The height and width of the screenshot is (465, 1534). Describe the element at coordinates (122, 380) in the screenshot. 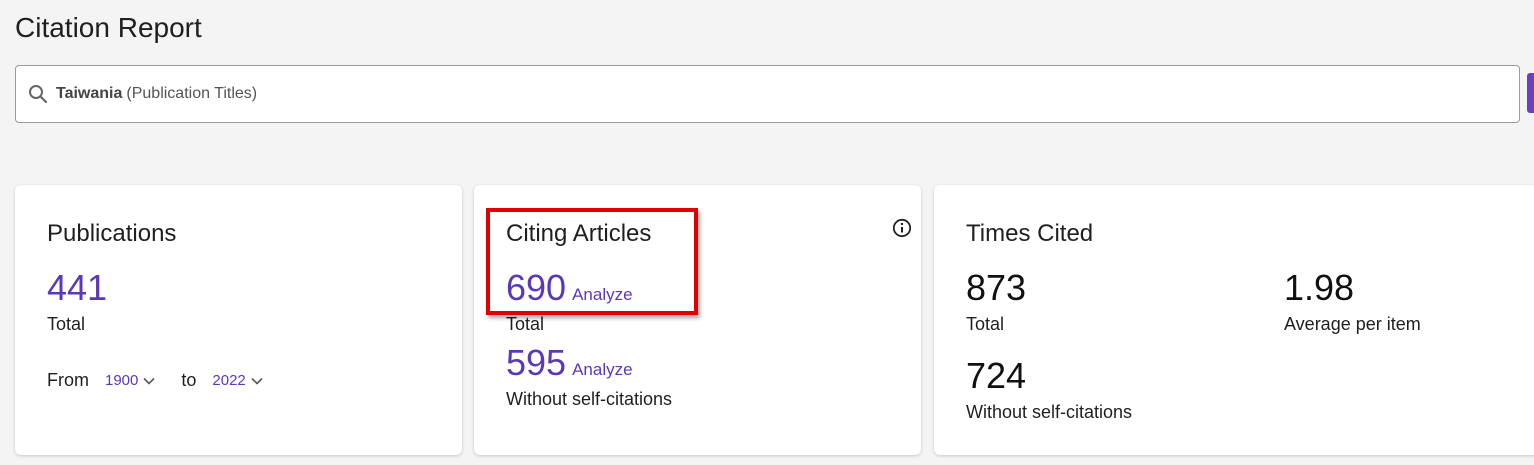

I see `from-year-value: 1900` at that location.